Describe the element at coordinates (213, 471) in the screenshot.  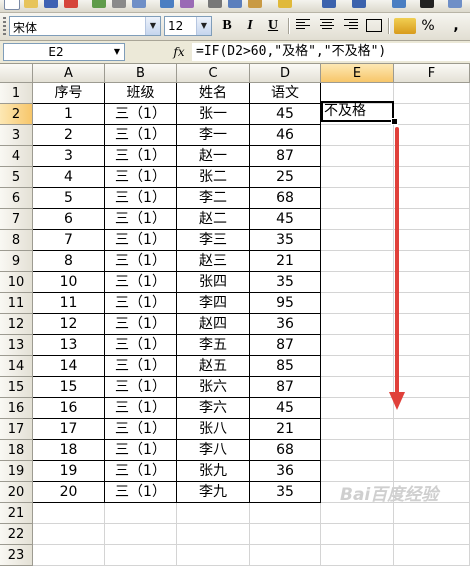
I see `table-cell: 张九` at that location.